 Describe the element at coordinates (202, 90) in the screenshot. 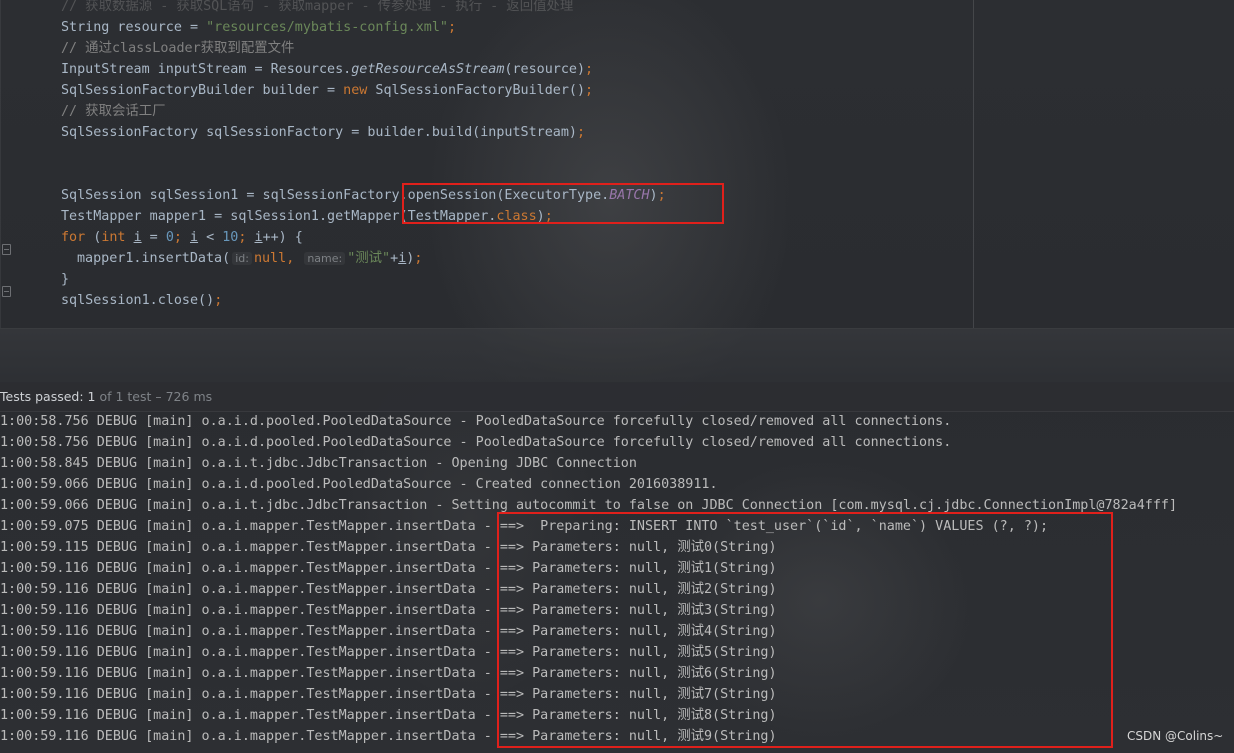

I see `code-token: SqlSessionFactoryBuilder builder =` at that location.